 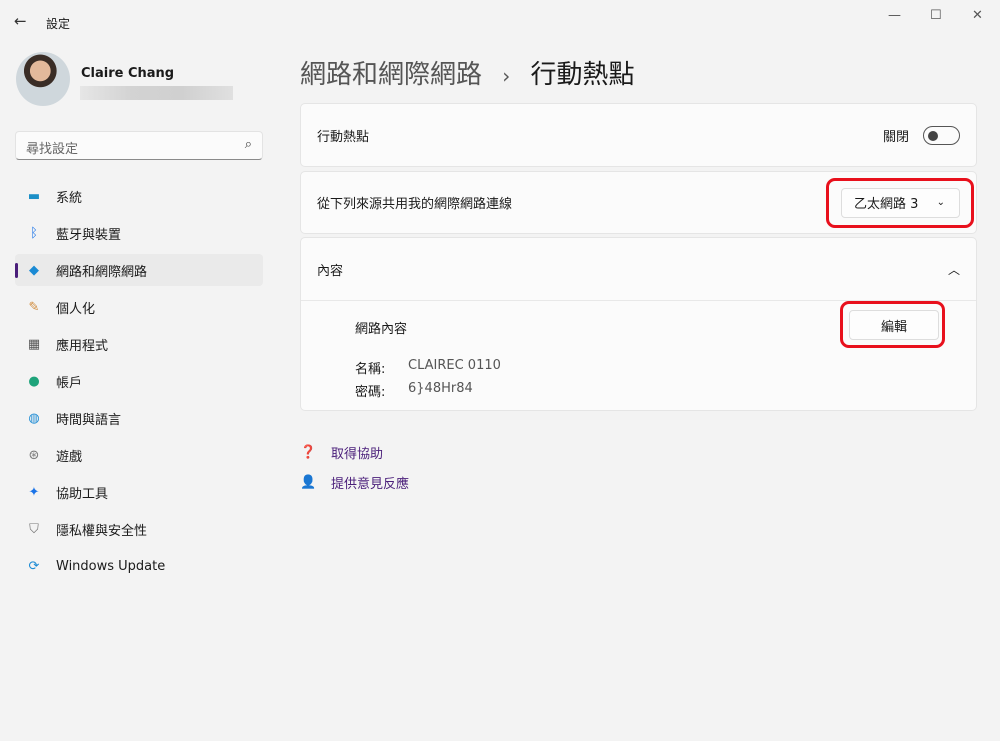 I want to click on properties-header: 內容 ︿, so click(x=638, y=269).